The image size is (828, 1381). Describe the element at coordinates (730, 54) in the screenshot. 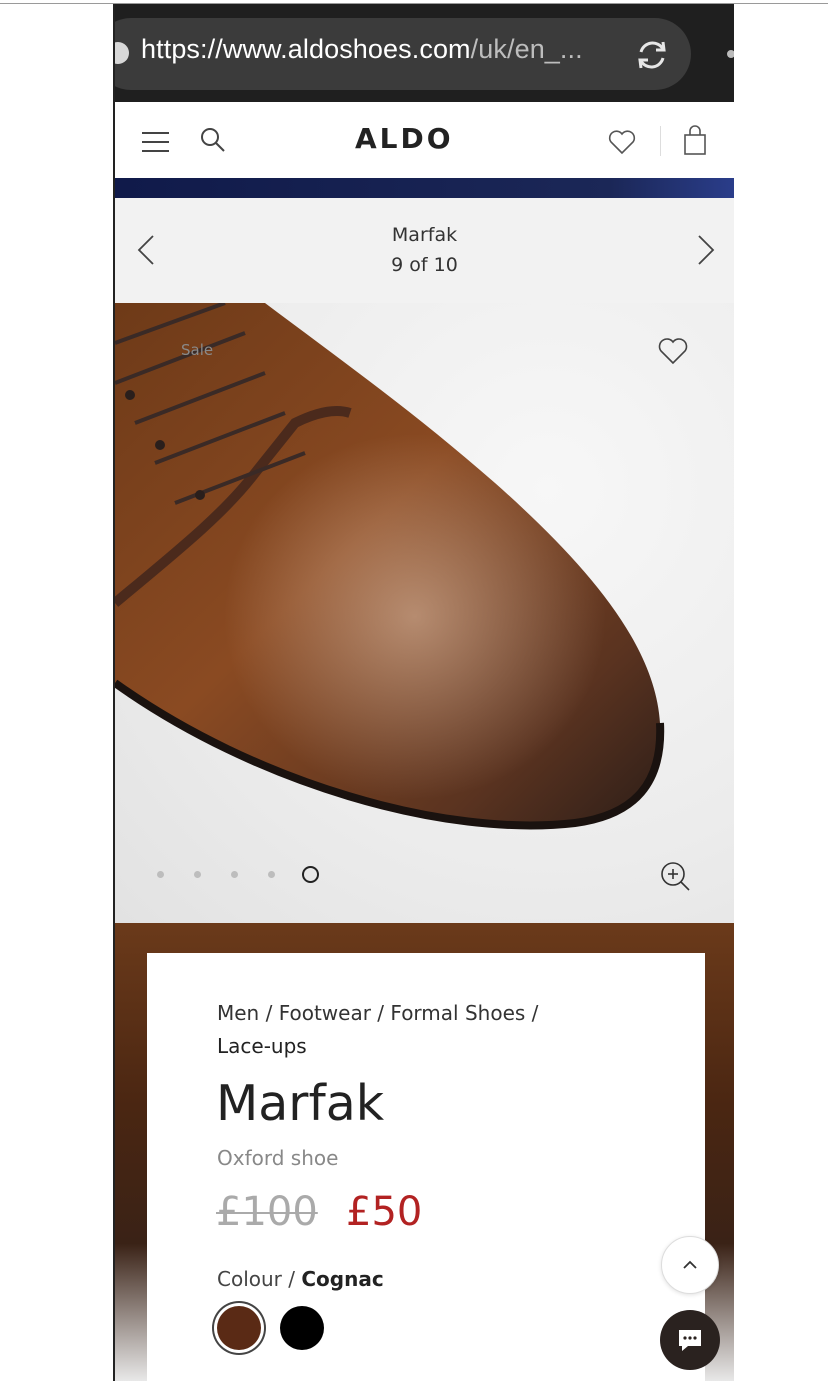

I see `more-options-icon` at that location.